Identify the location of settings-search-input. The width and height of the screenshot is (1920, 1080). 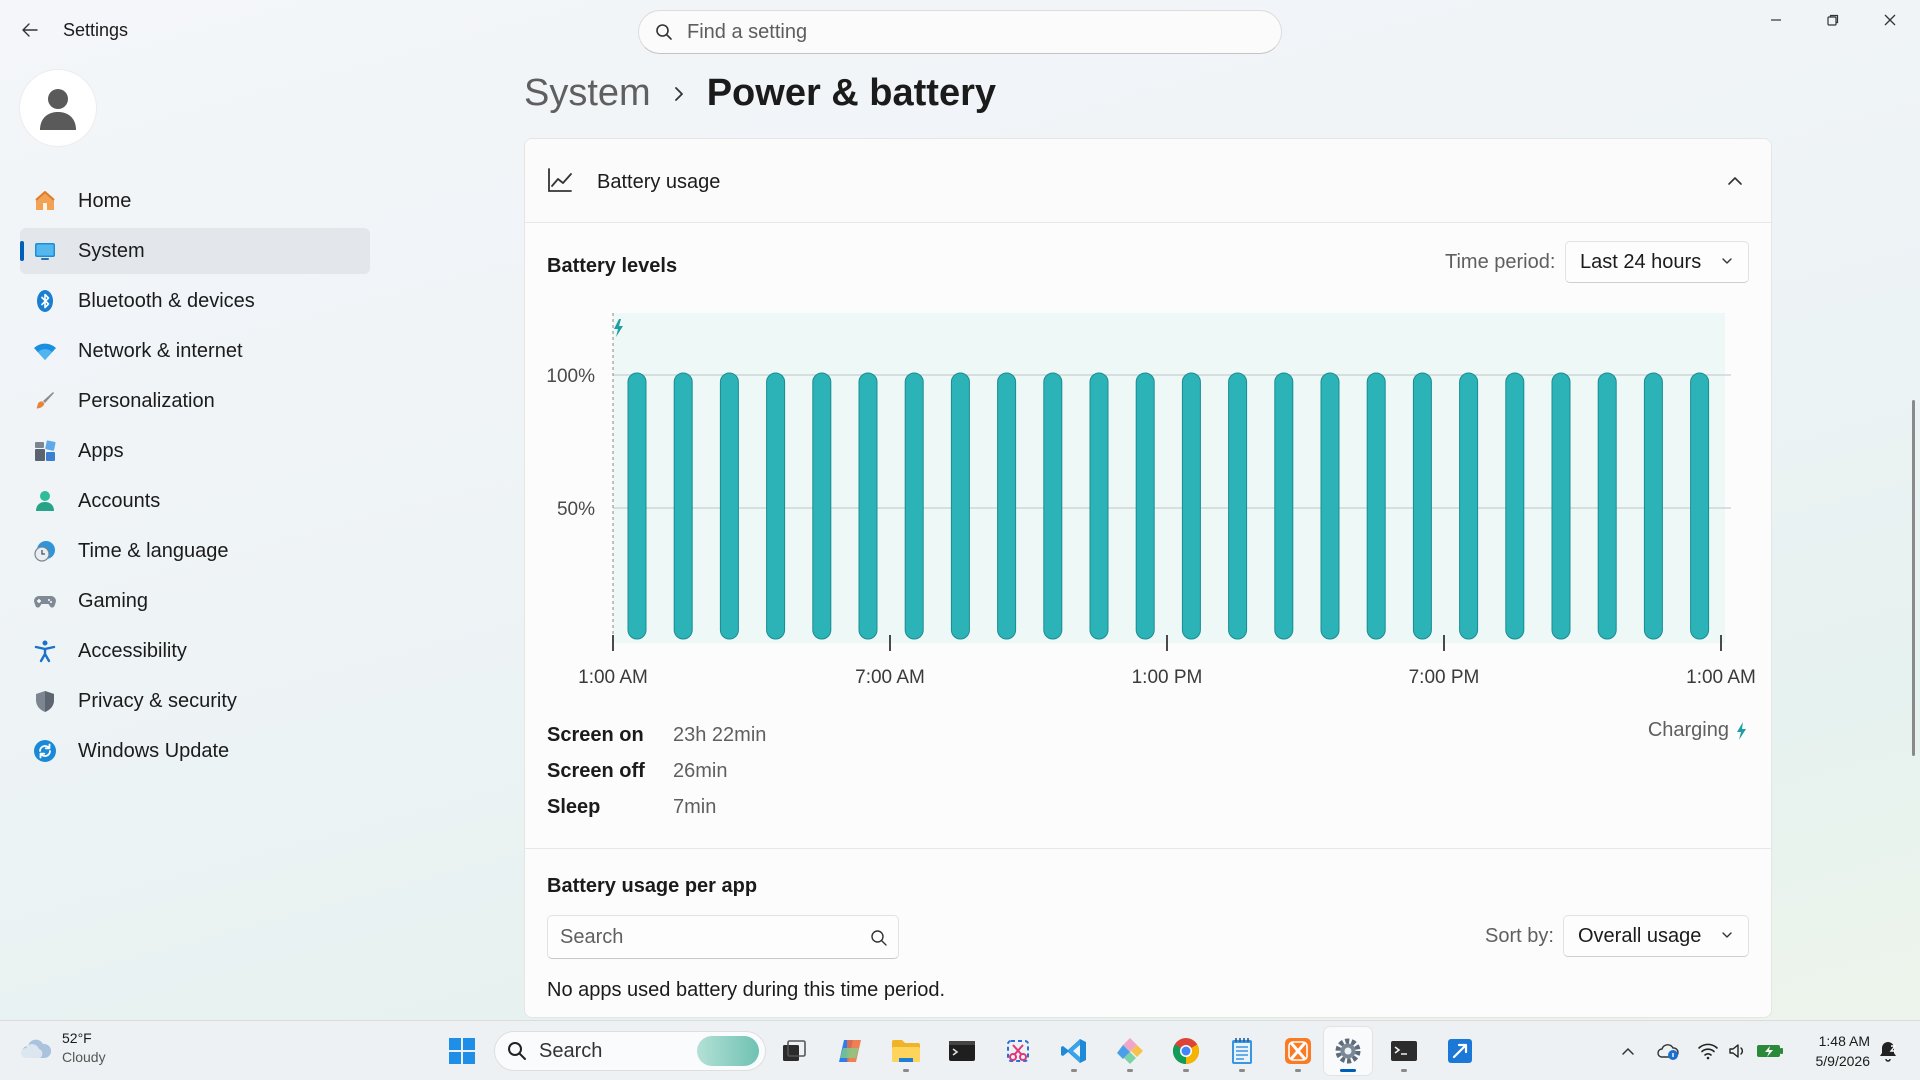
(967, 32).